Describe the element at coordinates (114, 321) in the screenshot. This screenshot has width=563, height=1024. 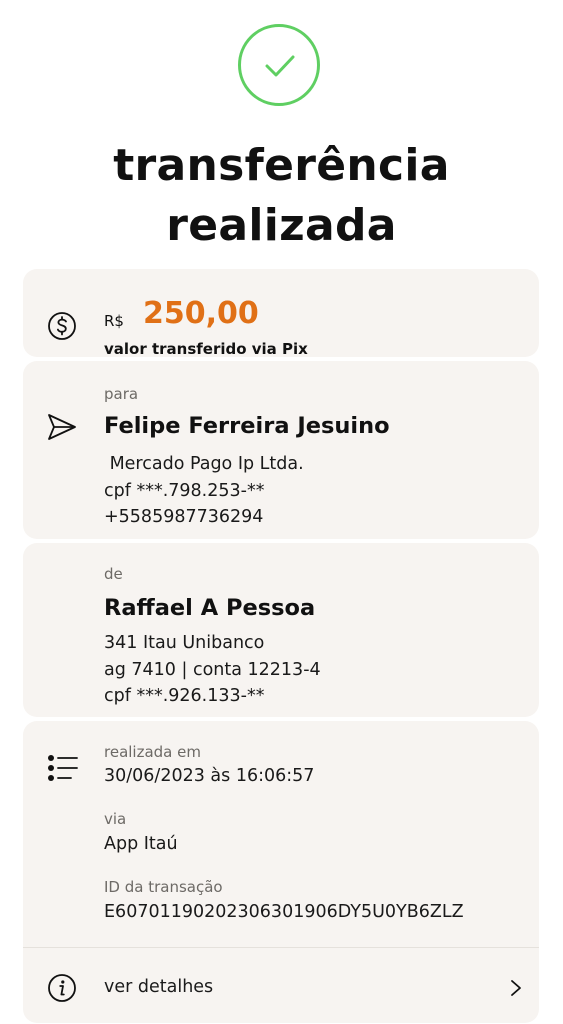
I see `currency-symbol: R$` at that location.